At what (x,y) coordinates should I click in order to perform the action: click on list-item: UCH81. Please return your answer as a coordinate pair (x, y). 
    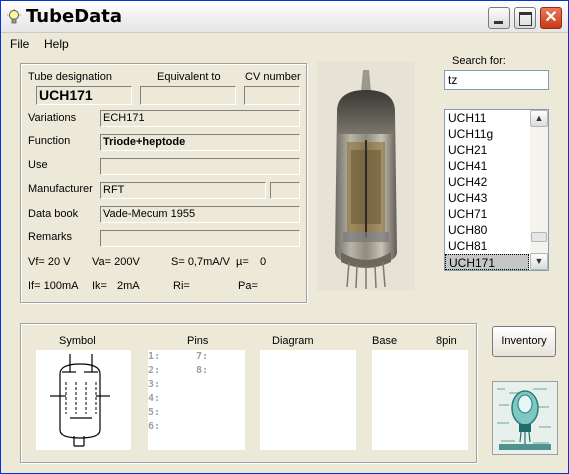
    Looking at the image, I should click on (487, 246).